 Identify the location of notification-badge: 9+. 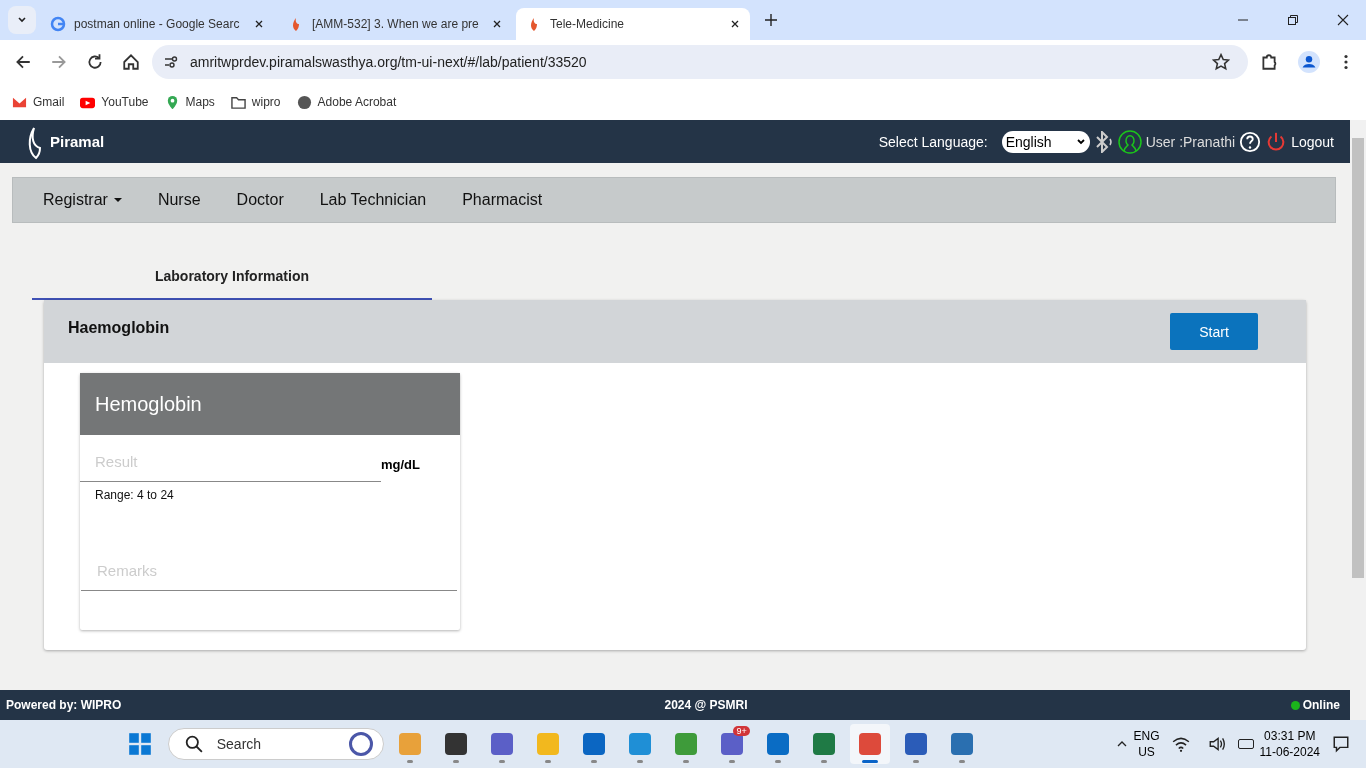
(741, 731).